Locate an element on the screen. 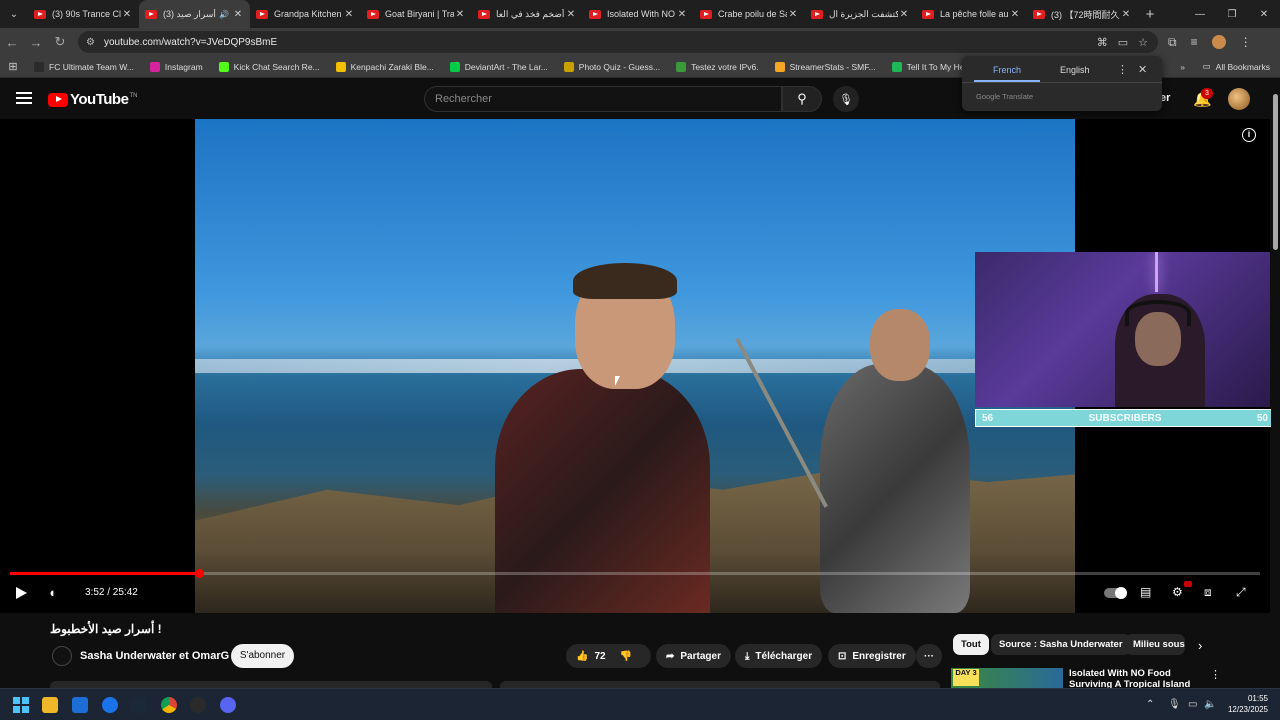 The height and width of the screenshot is (720, 1280). reload-icon: ↻ is located at coordinates (60, 42).